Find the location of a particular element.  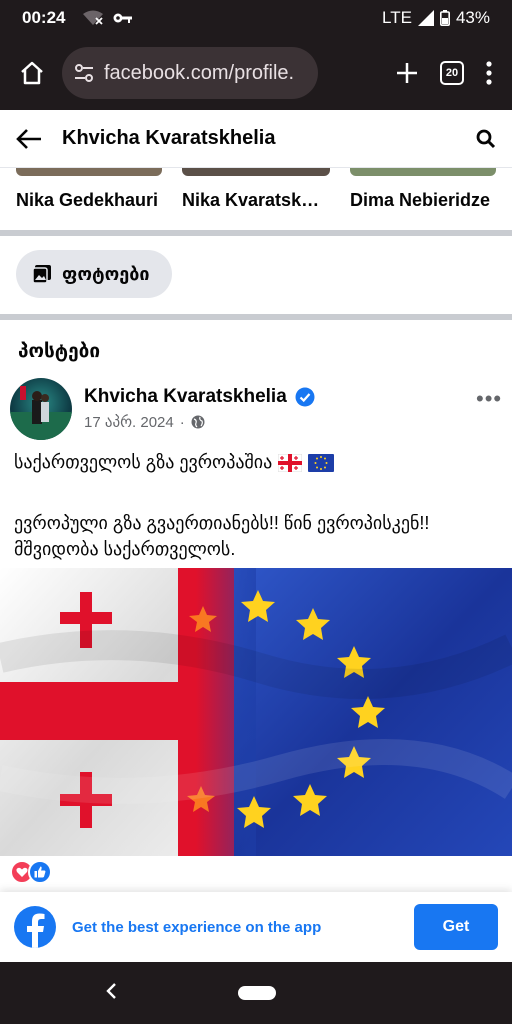

new-tab-icon is located at coordinates (407, 73).